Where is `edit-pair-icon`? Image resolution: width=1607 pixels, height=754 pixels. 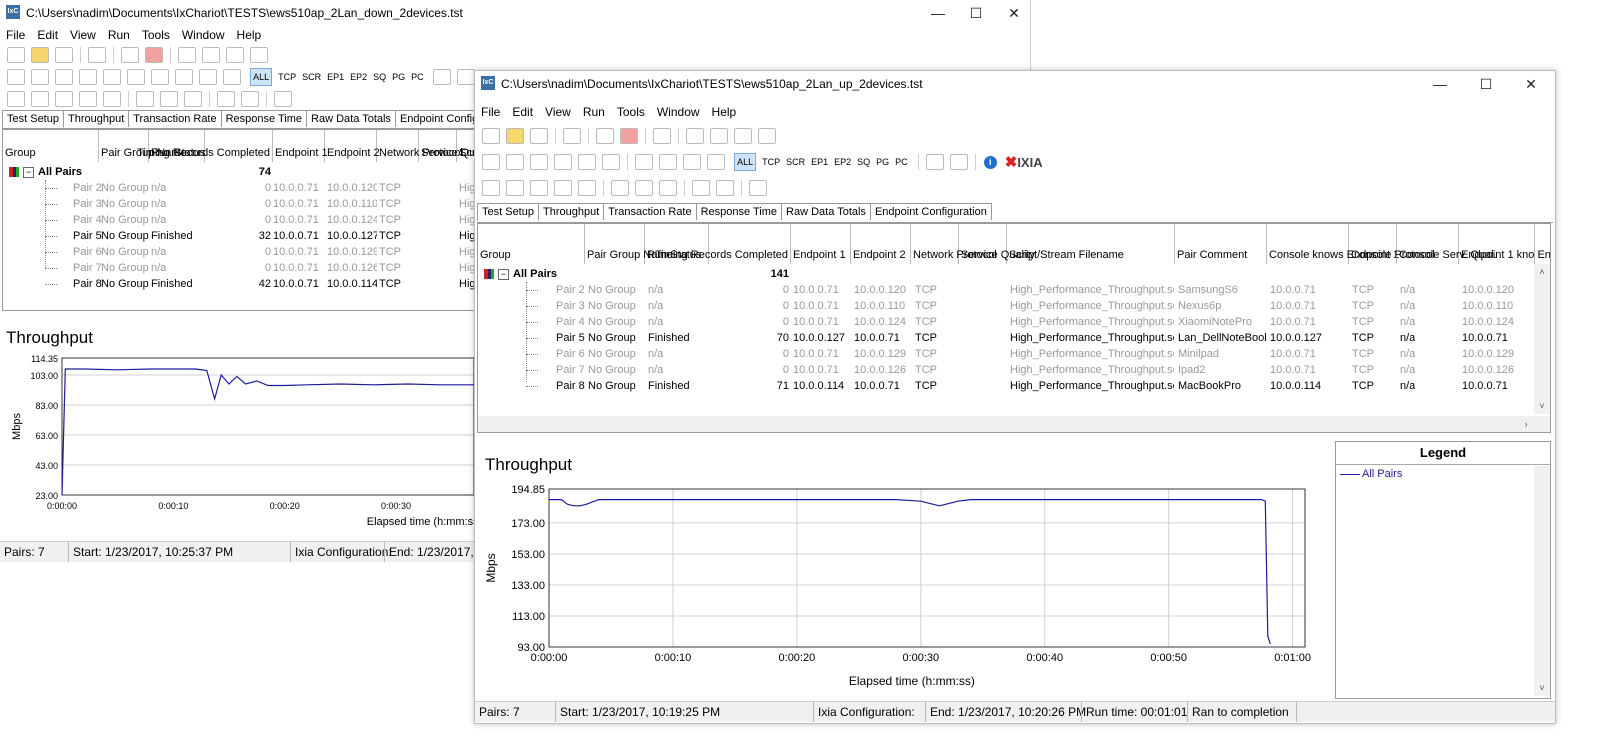
edit-pair-icon is located at coordinates (539, 162).